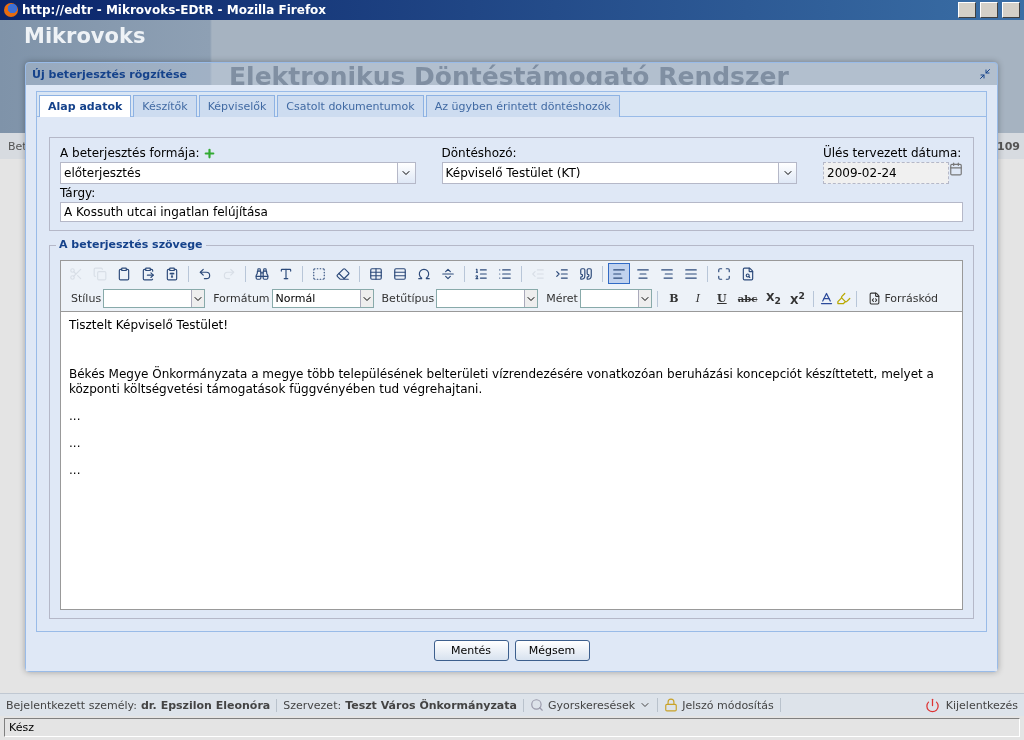  I want to click on paragraph: Békés Megye Önkormányzata a megye több településének belterületi vízrendezésére vonatkozóan beruházási koncepciót készíttetett, melyet a központi költségvetési támogatások függvényében tud végrehajtani., so click(502, 382).